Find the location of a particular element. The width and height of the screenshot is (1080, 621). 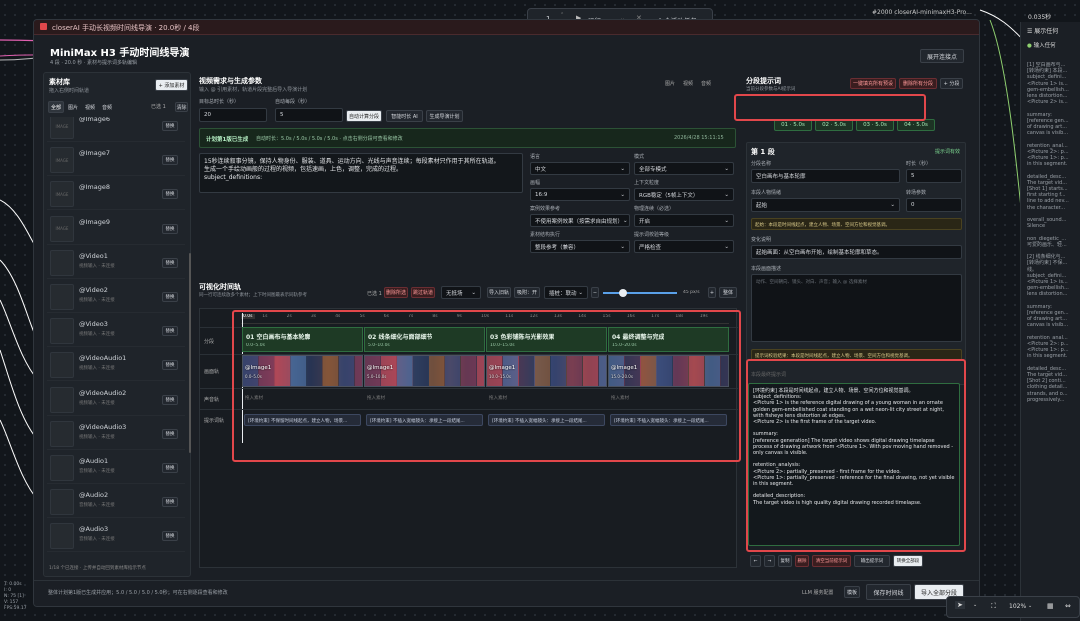

option-select: 开启 ⌄ is located at coordinates (684, 220).